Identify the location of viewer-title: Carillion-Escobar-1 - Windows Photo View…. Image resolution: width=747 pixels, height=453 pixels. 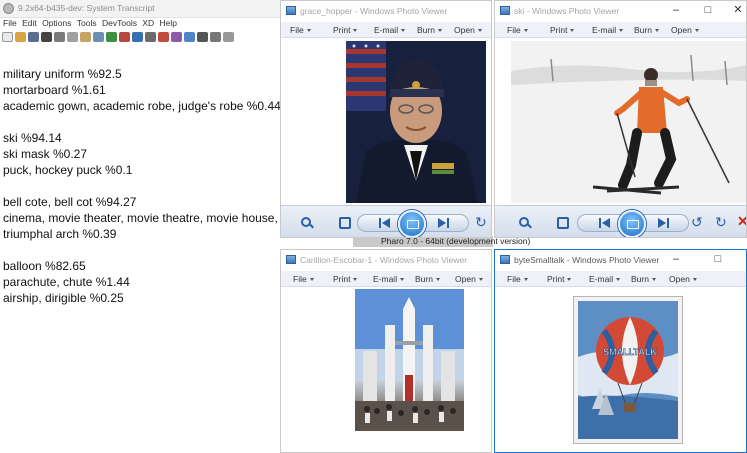
(384, 260).